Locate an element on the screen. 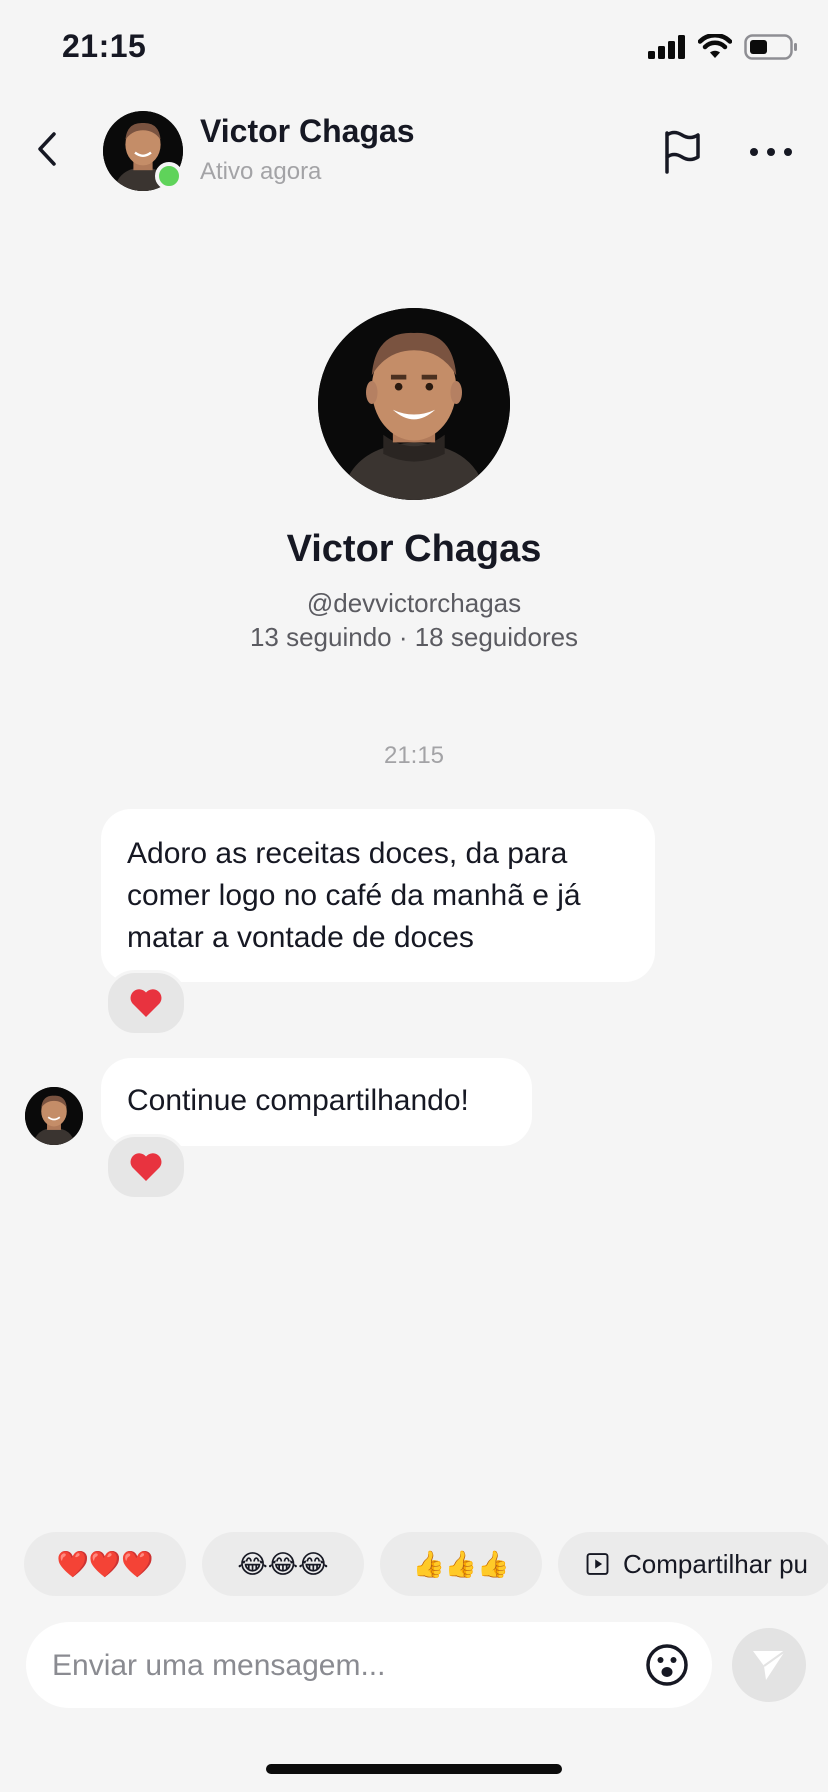  profile-name: Victor Chagas is located at coordinates (414, 549).